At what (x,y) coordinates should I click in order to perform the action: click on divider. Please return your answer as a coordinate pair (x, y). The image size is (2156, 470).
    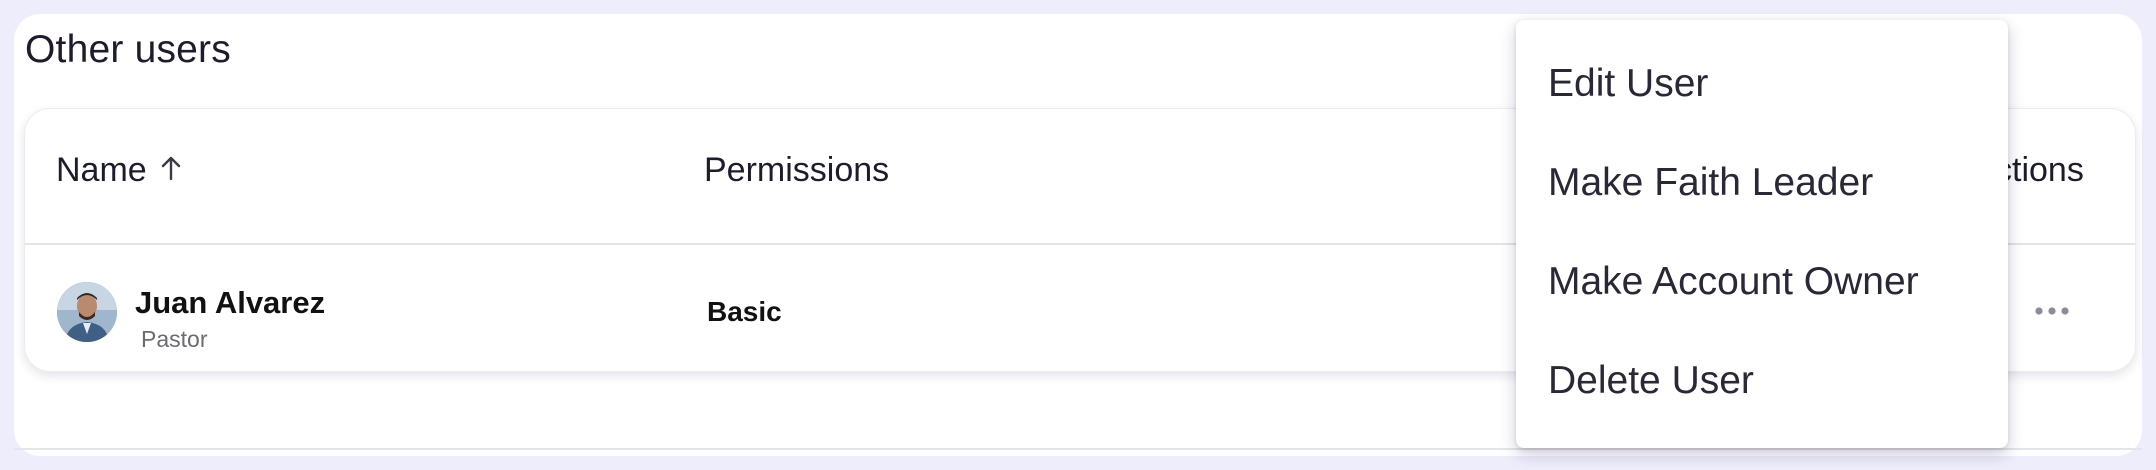
    Looking at the image, I should click on (1078, 449).